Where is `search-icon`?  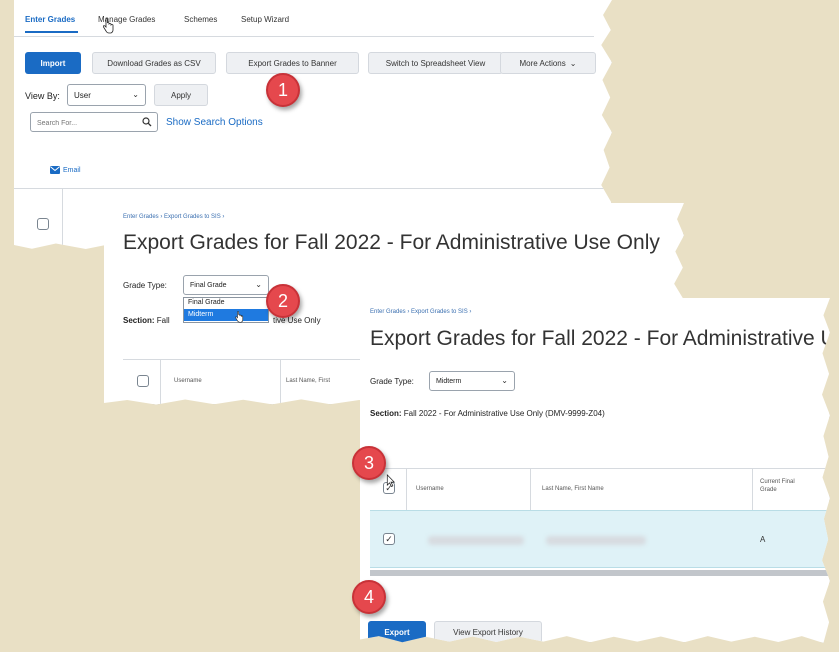
search-icon is located at coordinates (147, 122).